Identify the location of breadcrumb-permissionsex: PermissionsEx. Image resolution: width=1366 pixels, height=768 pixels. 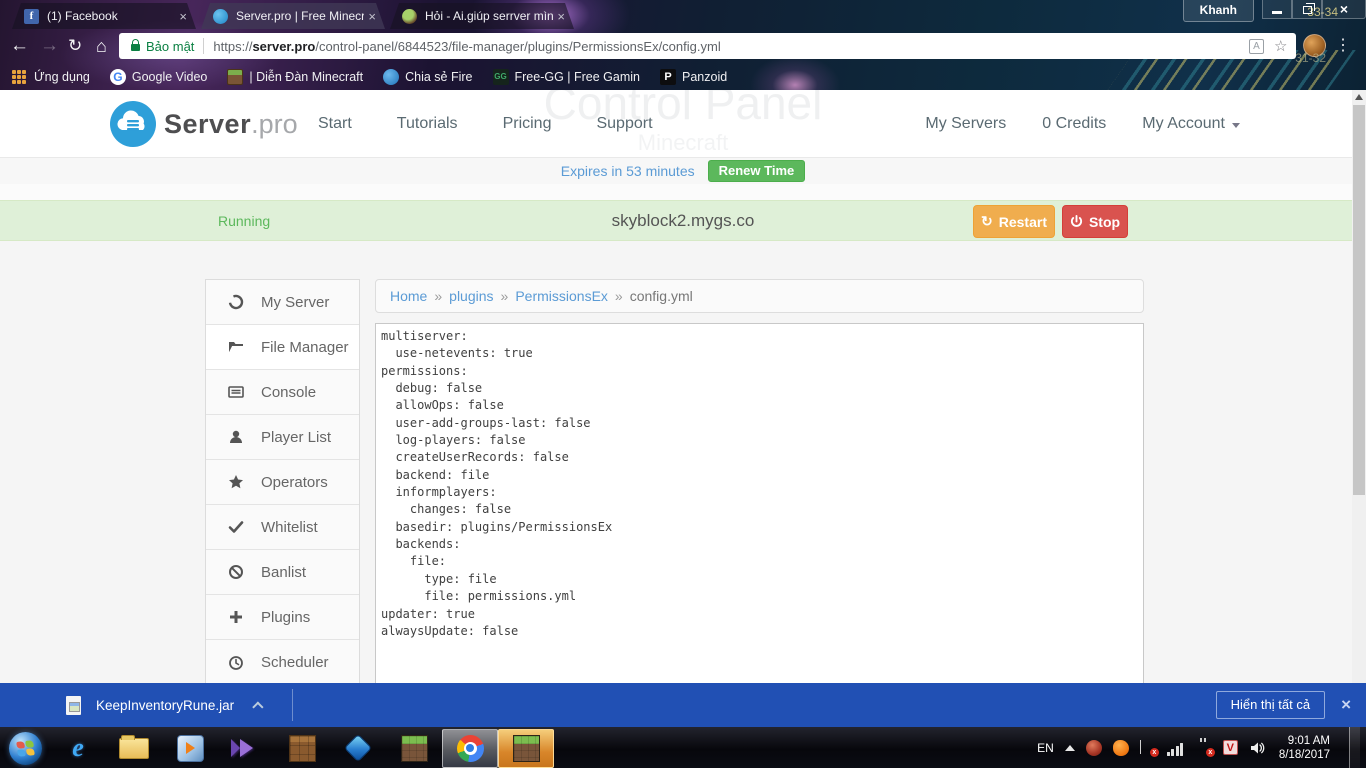
(561, 296).